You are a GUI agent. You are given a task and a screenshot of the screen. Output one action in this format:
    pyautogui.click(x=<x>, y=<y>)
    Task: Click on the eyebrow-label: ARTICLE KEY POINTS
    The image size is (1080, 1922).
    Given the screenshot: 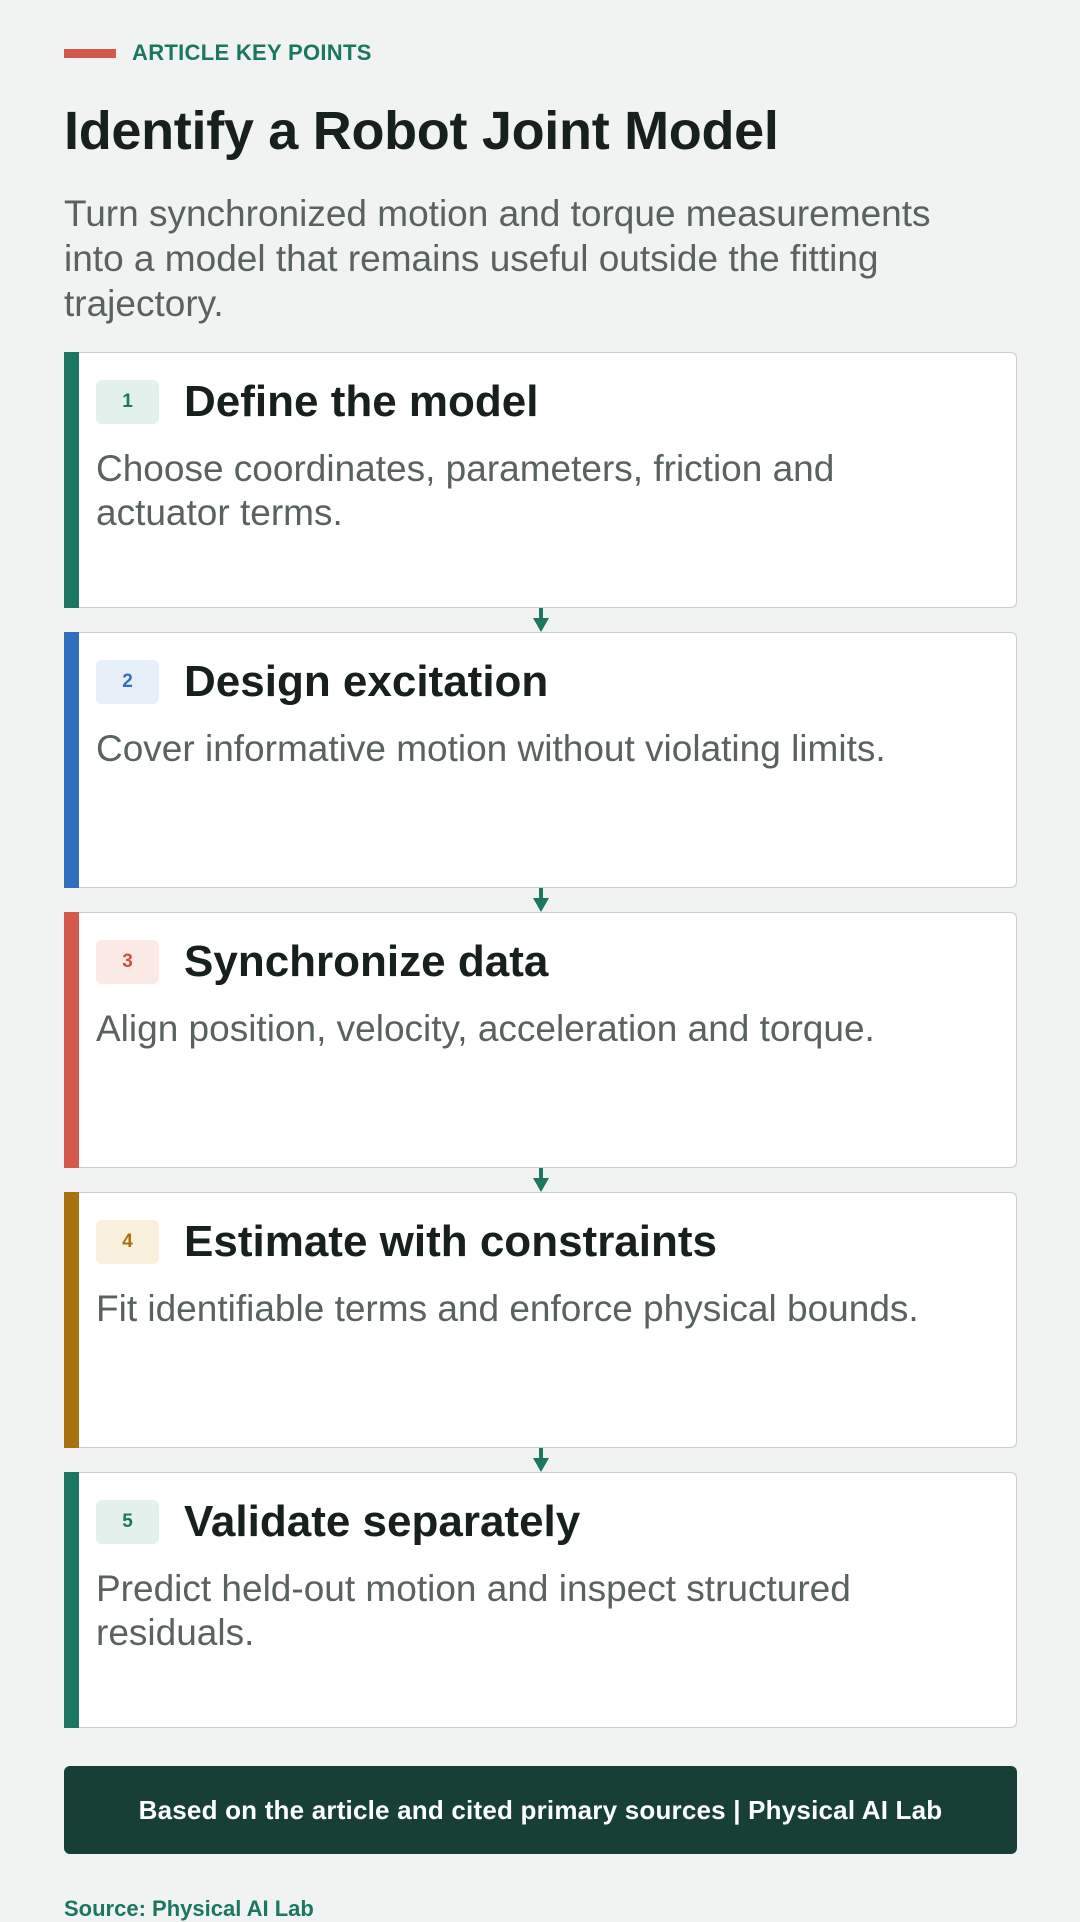 What is the action you would take?
    pyautogui.click(x=252, y=52)
    